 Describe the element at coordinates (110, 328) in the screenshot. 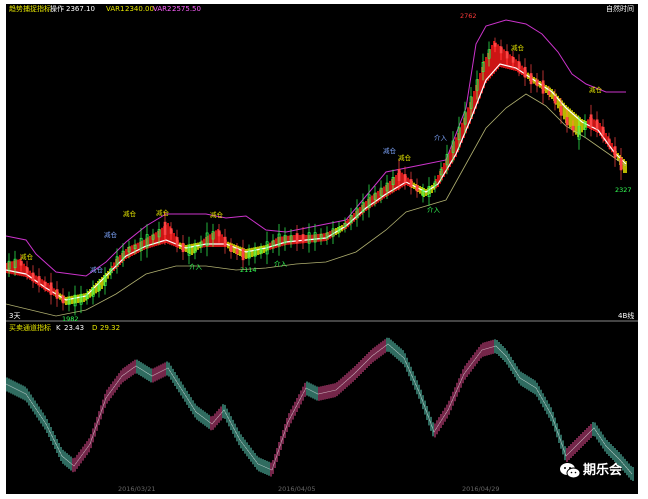

I see `d-value: 29.32` at that location.